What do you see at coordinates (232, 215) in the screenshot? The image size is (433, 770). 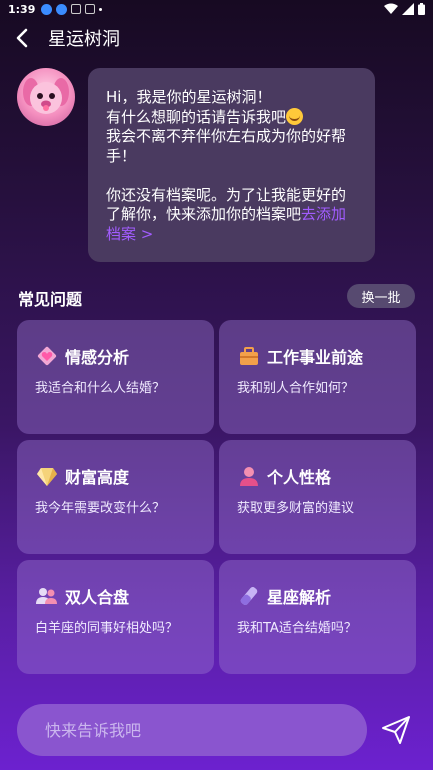 I see `greeting-line: 你还没有档案呢。为了让我能更好的了解你，快来添加你的档案吧去添加档案 >` at bounding box center [232, 215].